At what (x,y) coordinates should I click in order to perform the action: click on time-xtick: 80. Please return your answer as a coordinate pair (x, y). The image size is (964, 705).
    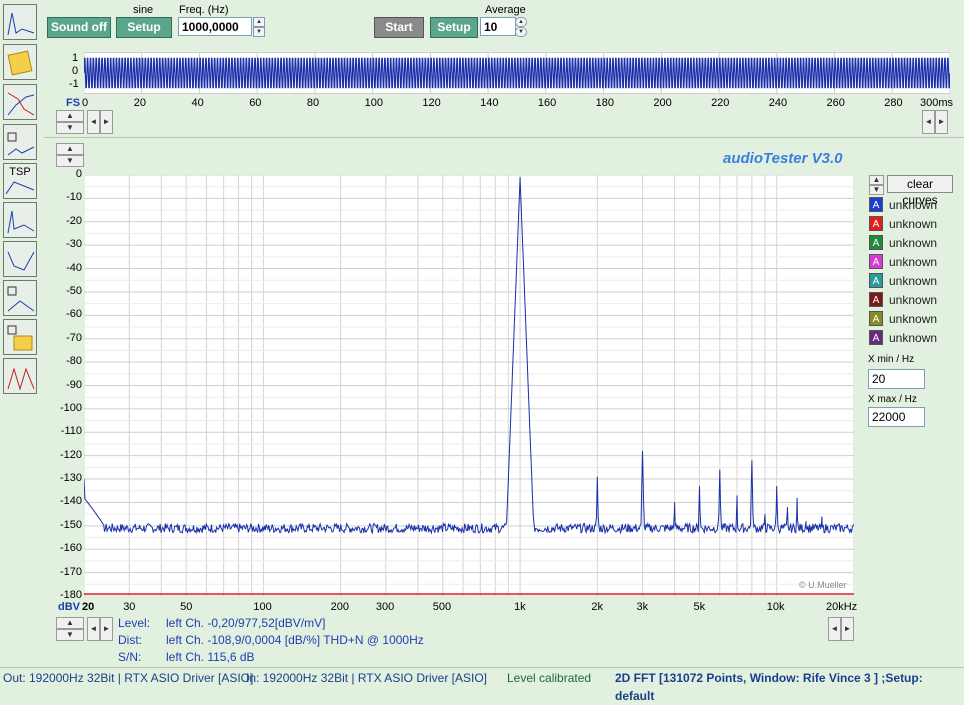
    Looking at the image, I should click on (313, 103).